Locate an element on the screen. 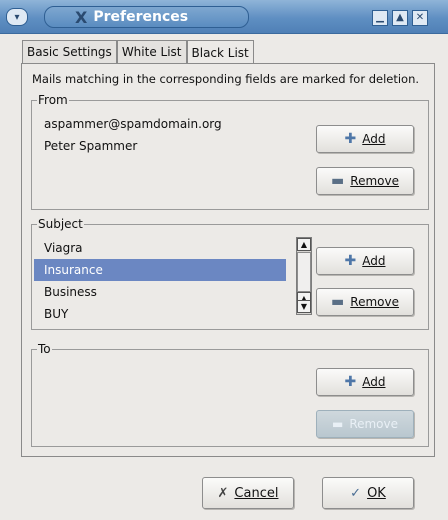  to-add-button: ✚ Add is located at coordinates (365, 382).